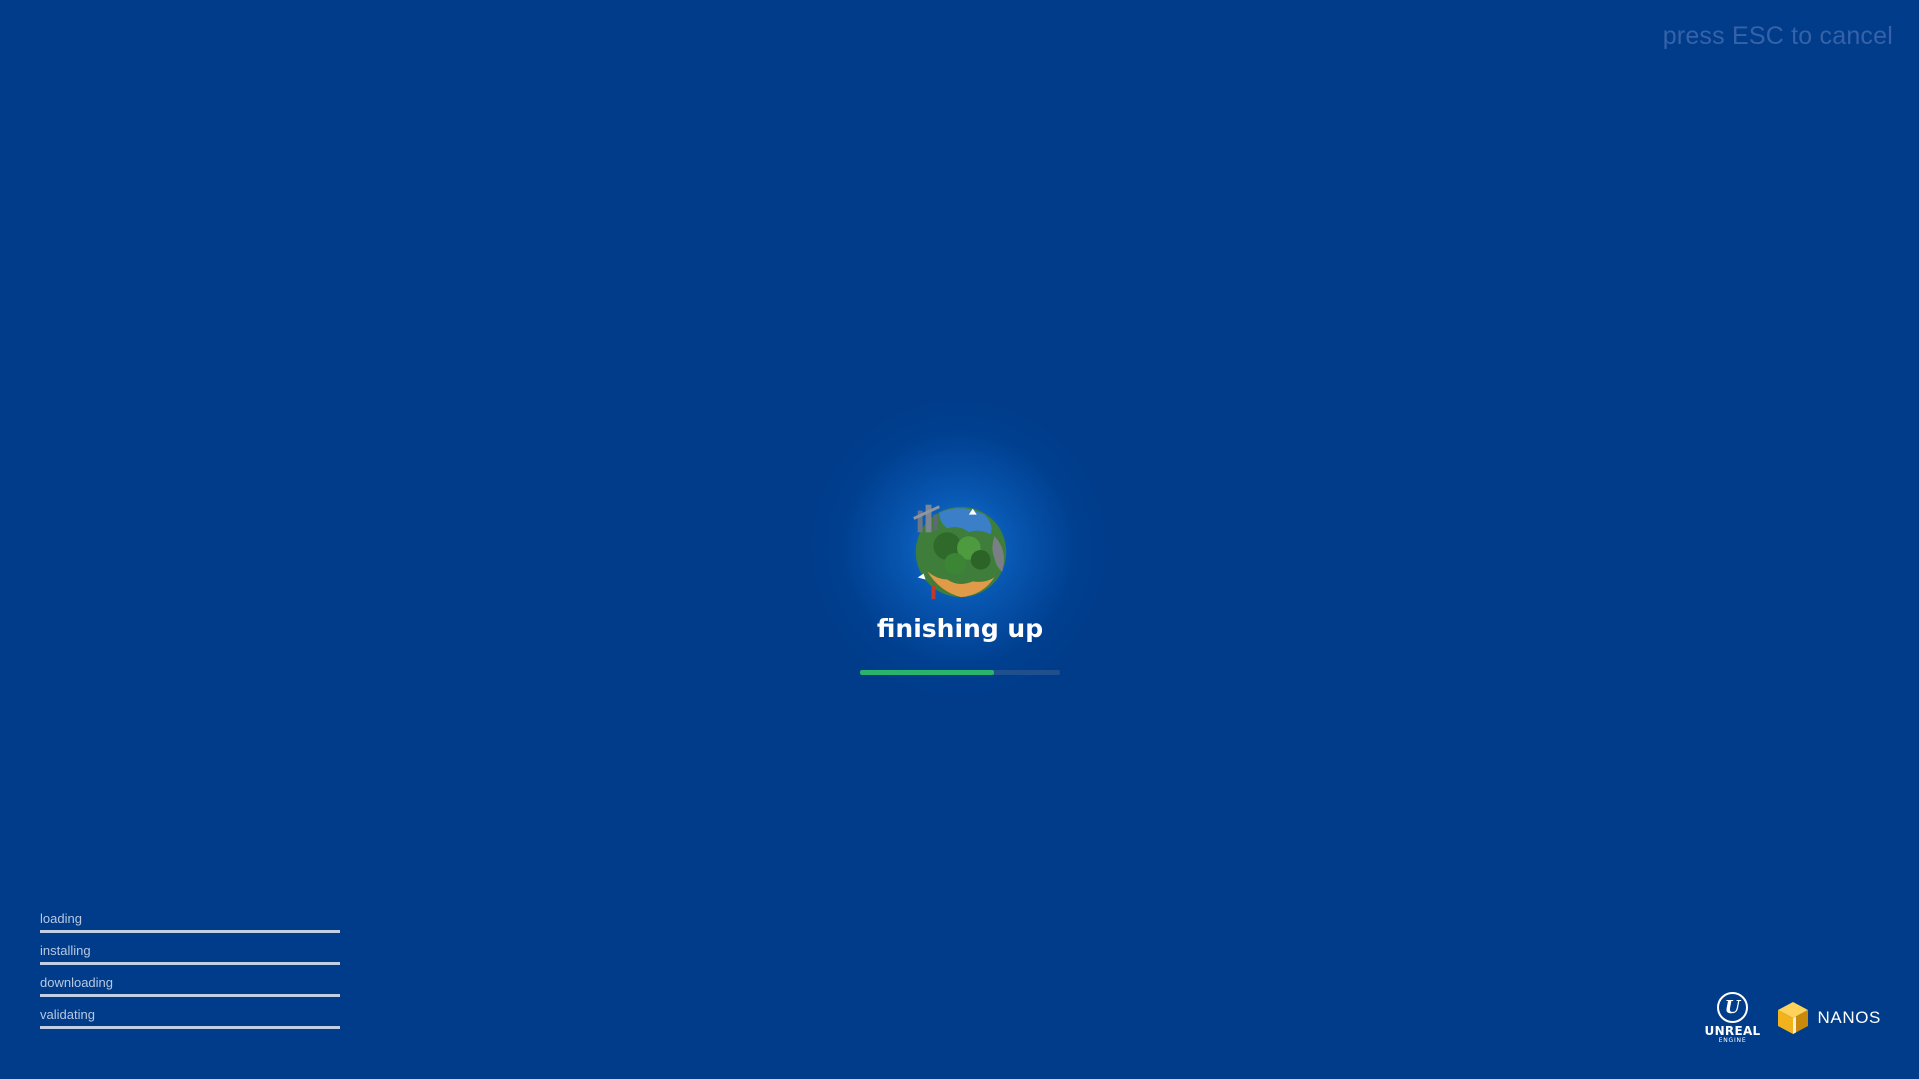 The height and width of the screenshot is (1079, 1919). I want to click on task-label: validating, so click(67, 1014).